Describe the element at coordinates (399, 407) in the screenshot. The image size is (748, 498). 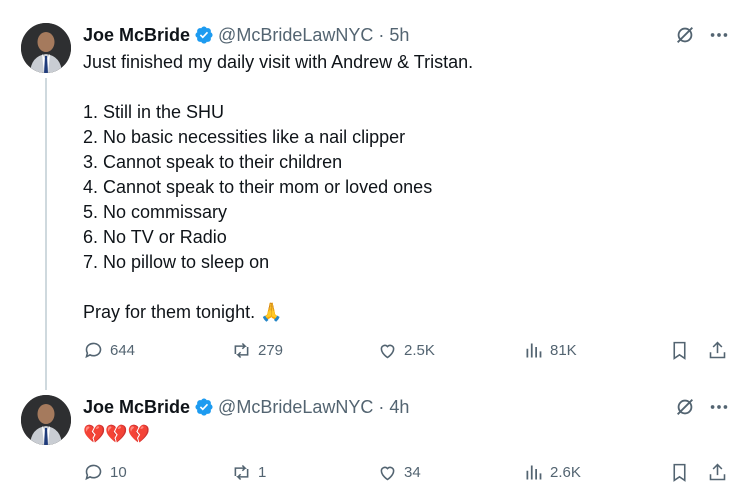
I see `tweet-timestamp: 4h` at that location.